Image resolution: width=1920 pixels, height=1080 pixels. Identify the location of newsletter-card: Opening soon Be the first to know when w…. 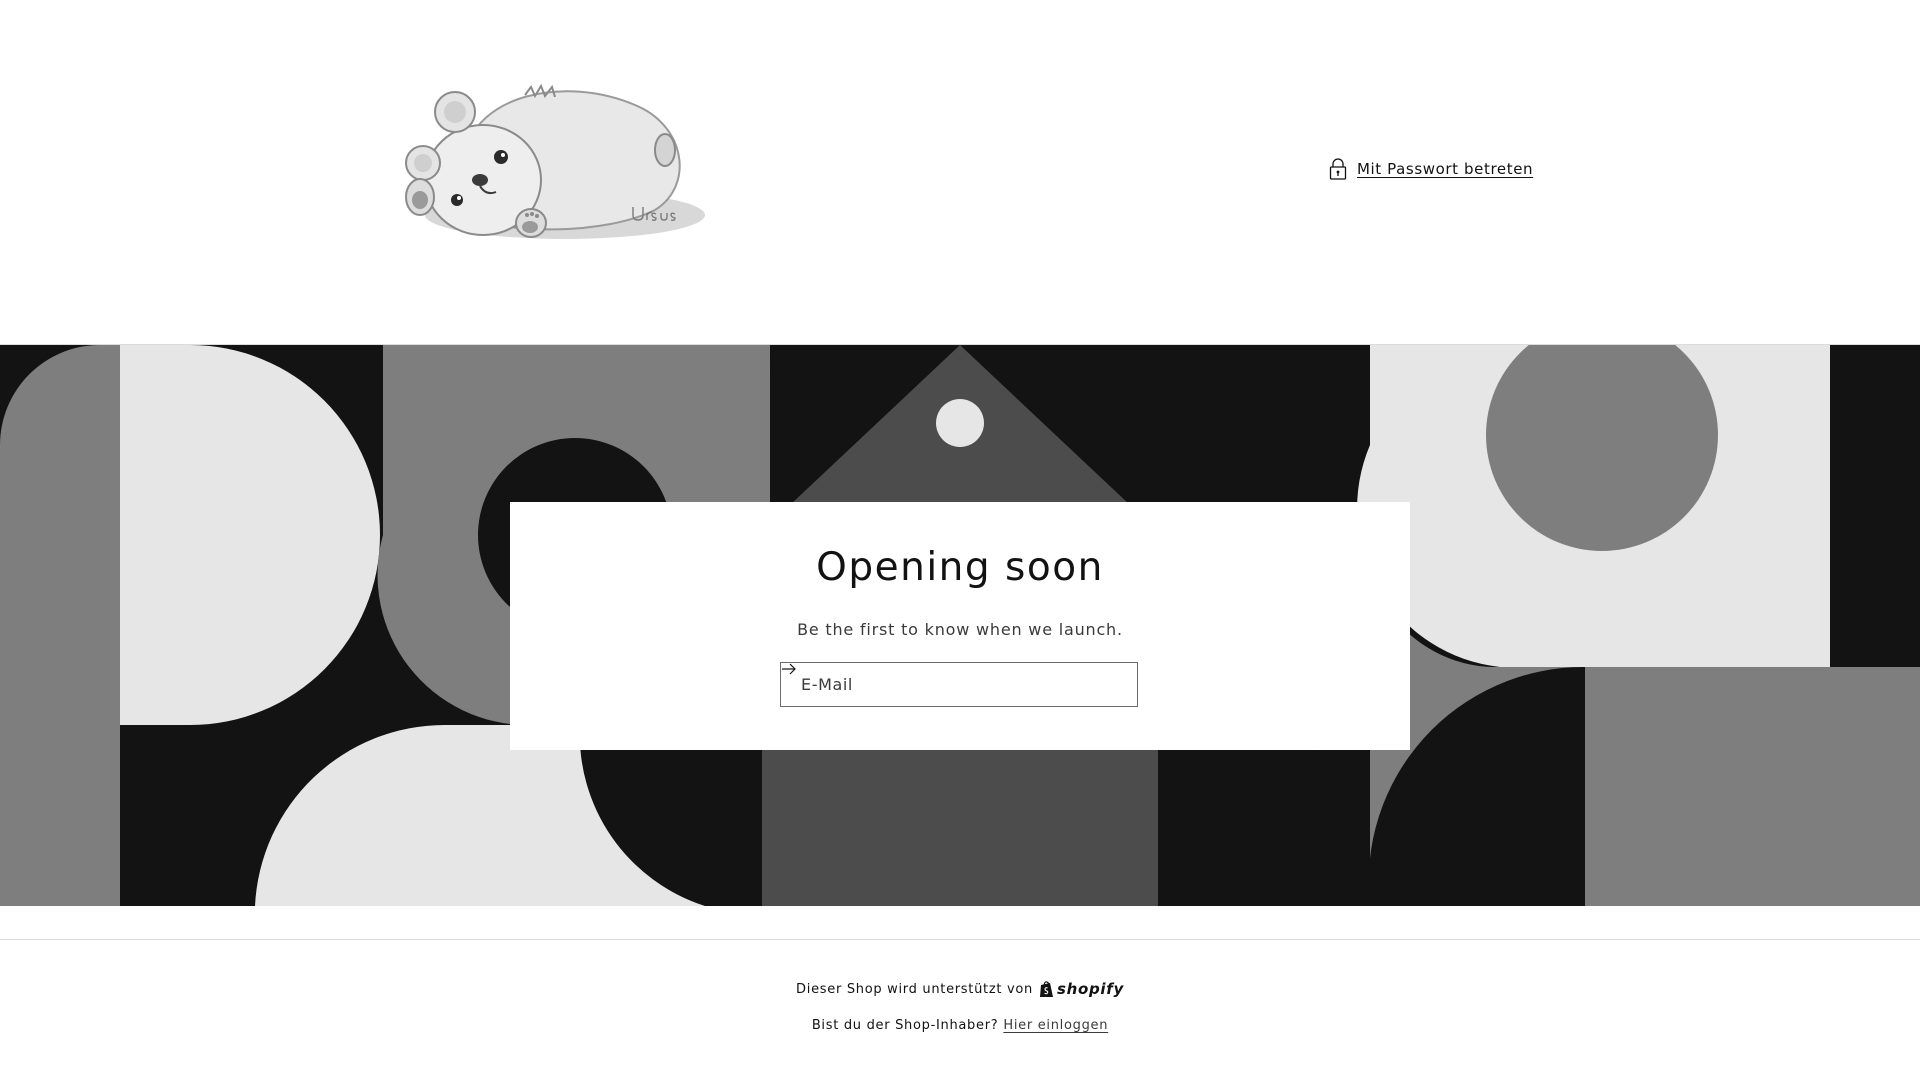
(960, 626).